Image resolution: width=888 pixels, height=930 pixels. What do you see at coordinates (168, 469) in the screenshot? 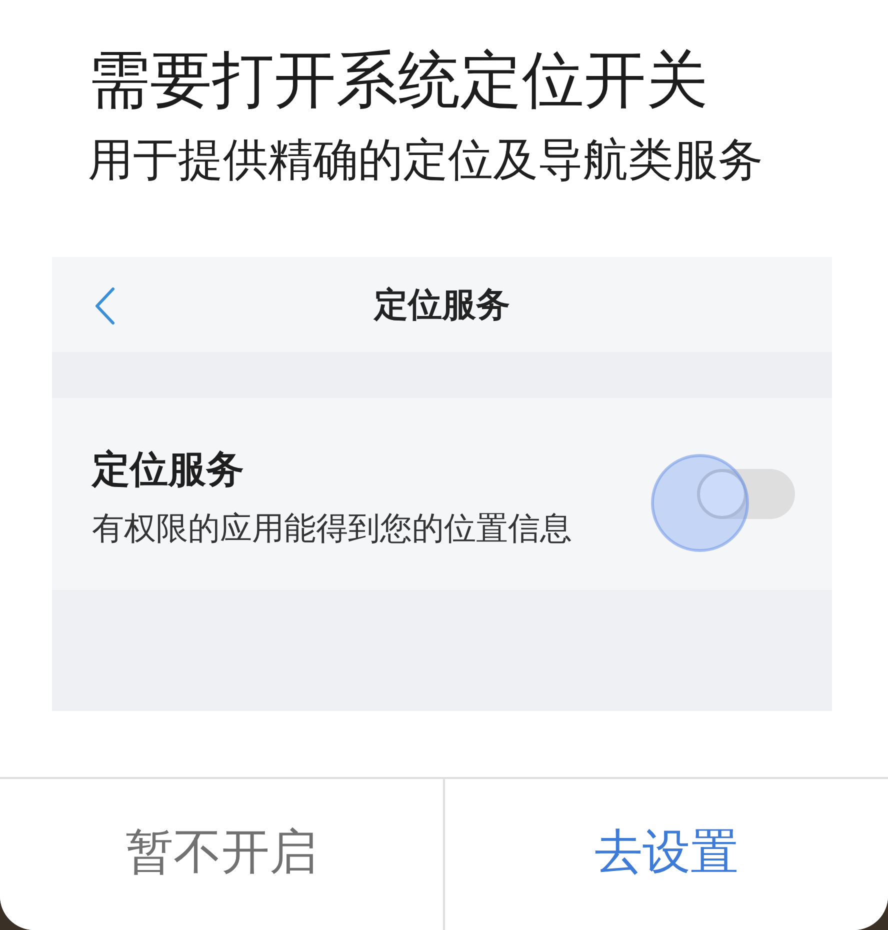
I see `setting-label: 定位服务` at bounding box center [168, 469].